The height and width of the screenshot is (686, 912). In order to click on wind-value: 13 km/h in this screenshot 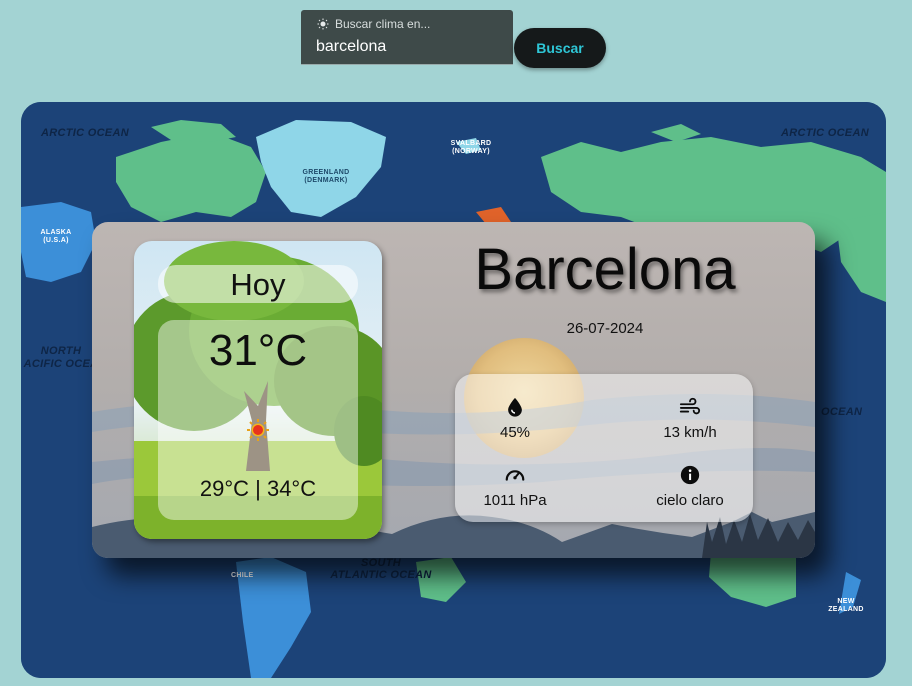, I will do `click(690, 432)`.